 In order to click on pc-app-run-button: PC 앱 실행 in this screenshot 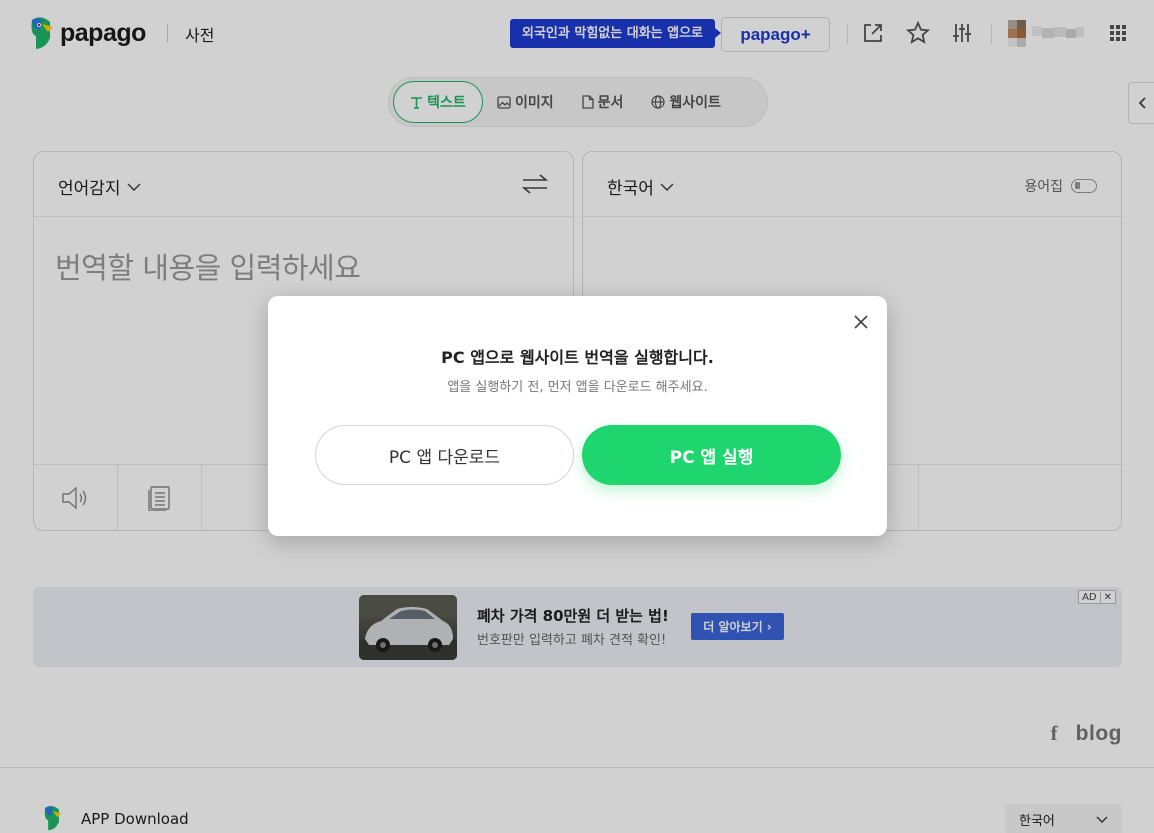, I will do `click(711, 455)`.